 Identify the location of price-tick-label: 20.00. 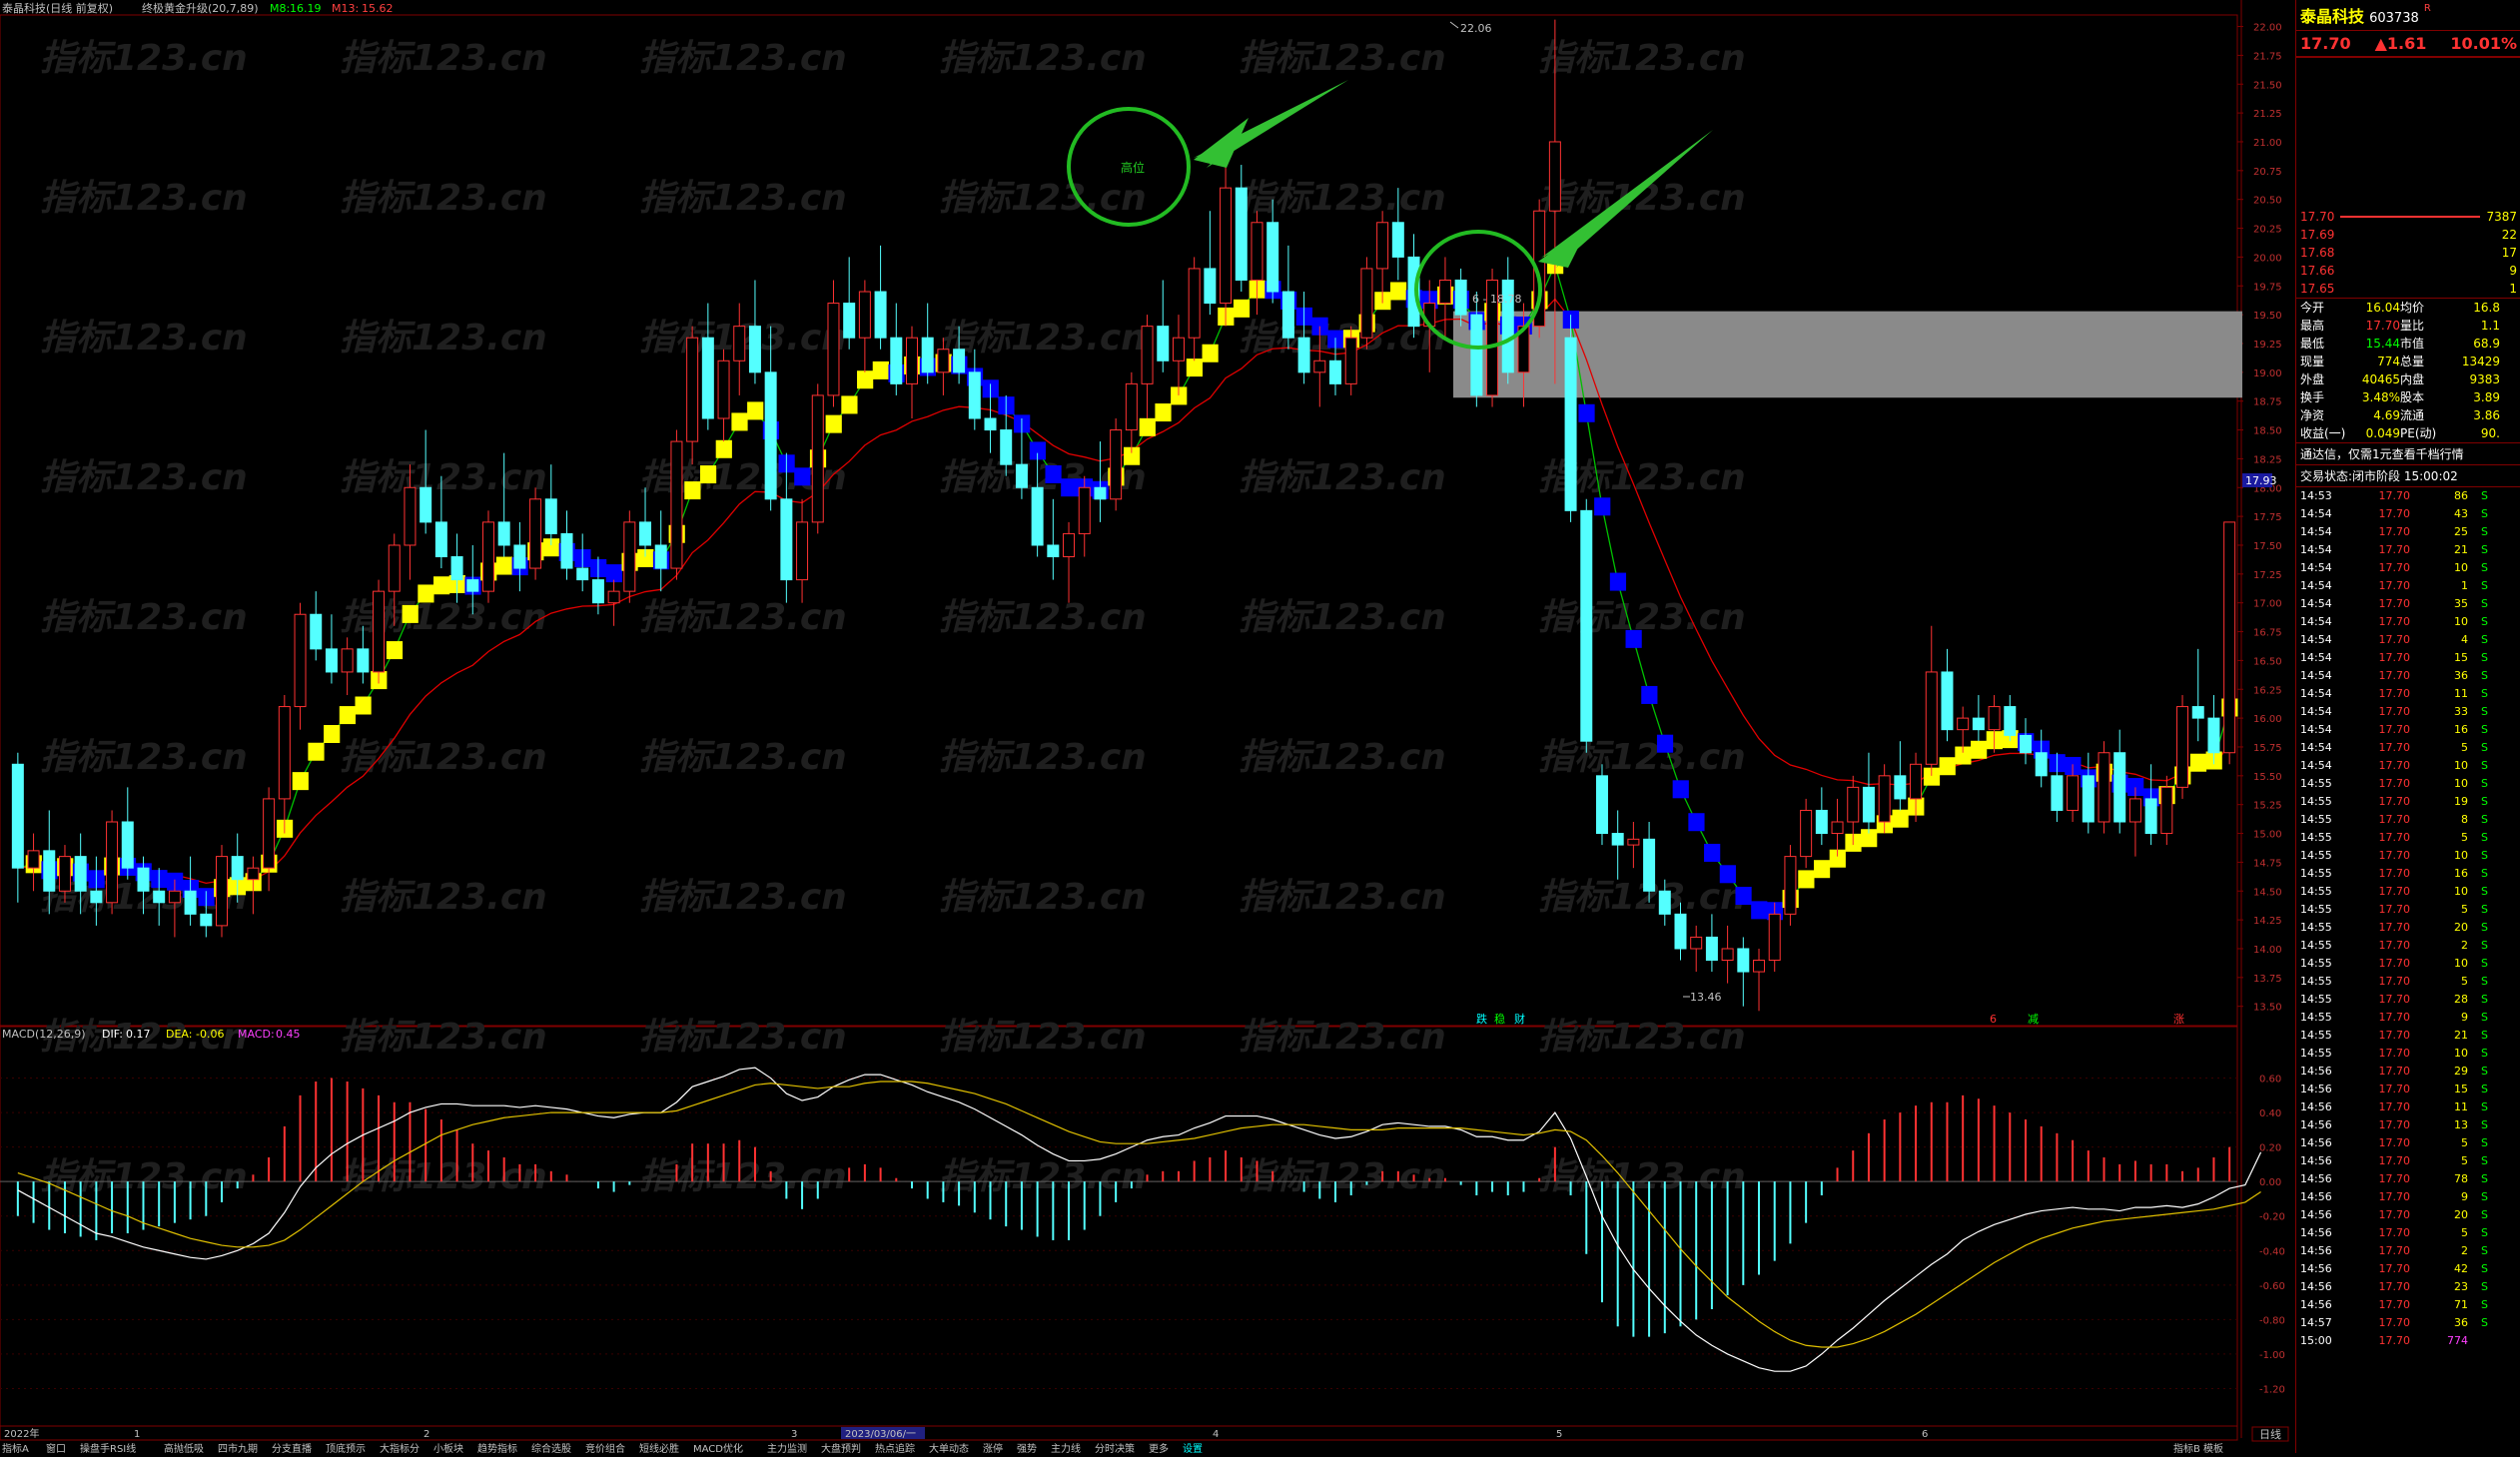
(2267, 258).